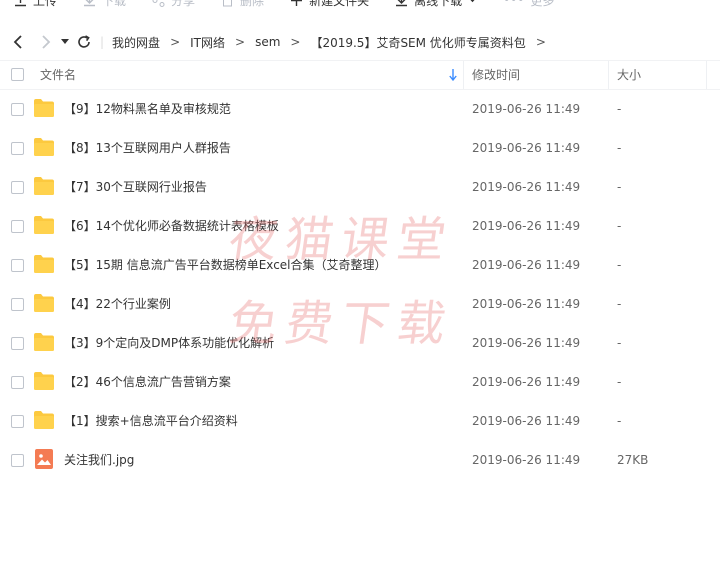 Image resolution: width=720 pixels, height=570 pixels. I want to click on share-label: 分享, so click(183, 4).